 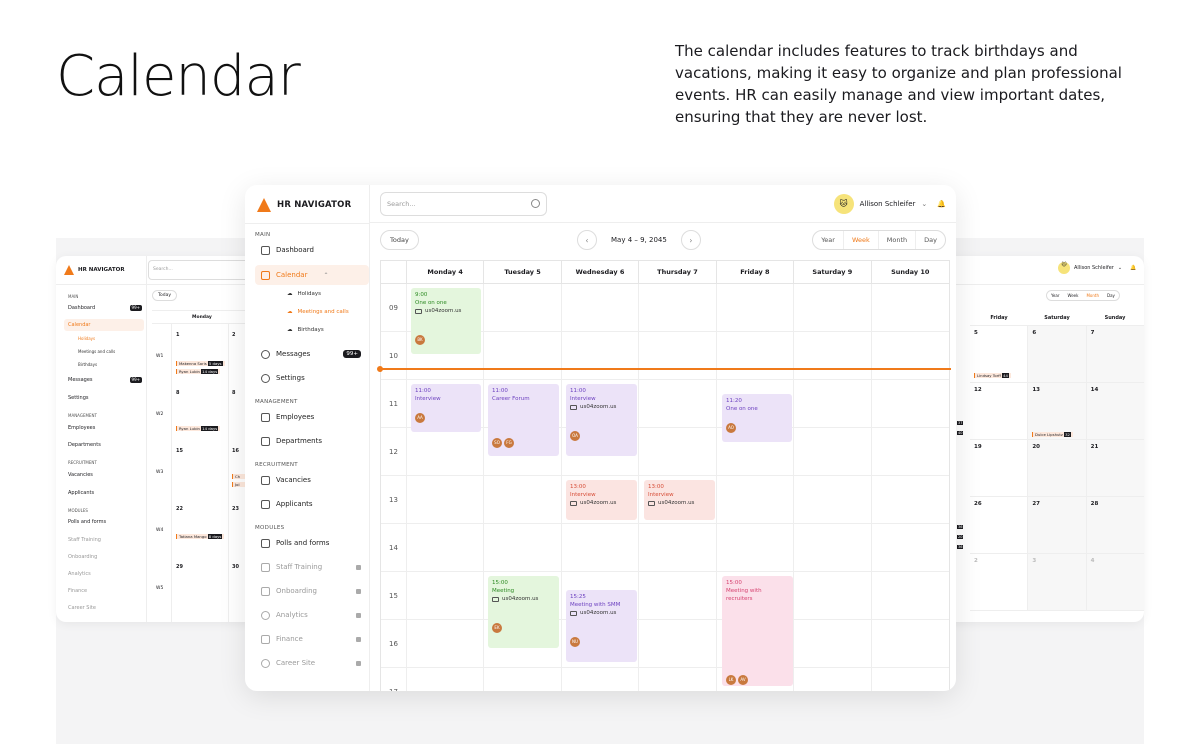 I want to click on date-cell: 13, so click(x=1057, y=411).